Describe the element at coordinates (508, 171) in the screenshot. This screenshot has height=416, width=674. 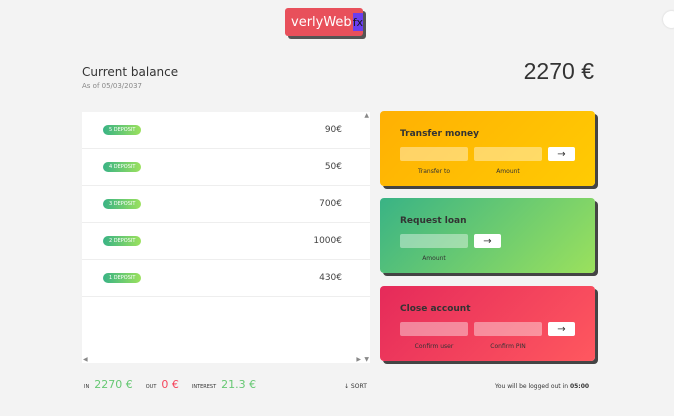
I see `transfer-amount-label: Amount` at that location.